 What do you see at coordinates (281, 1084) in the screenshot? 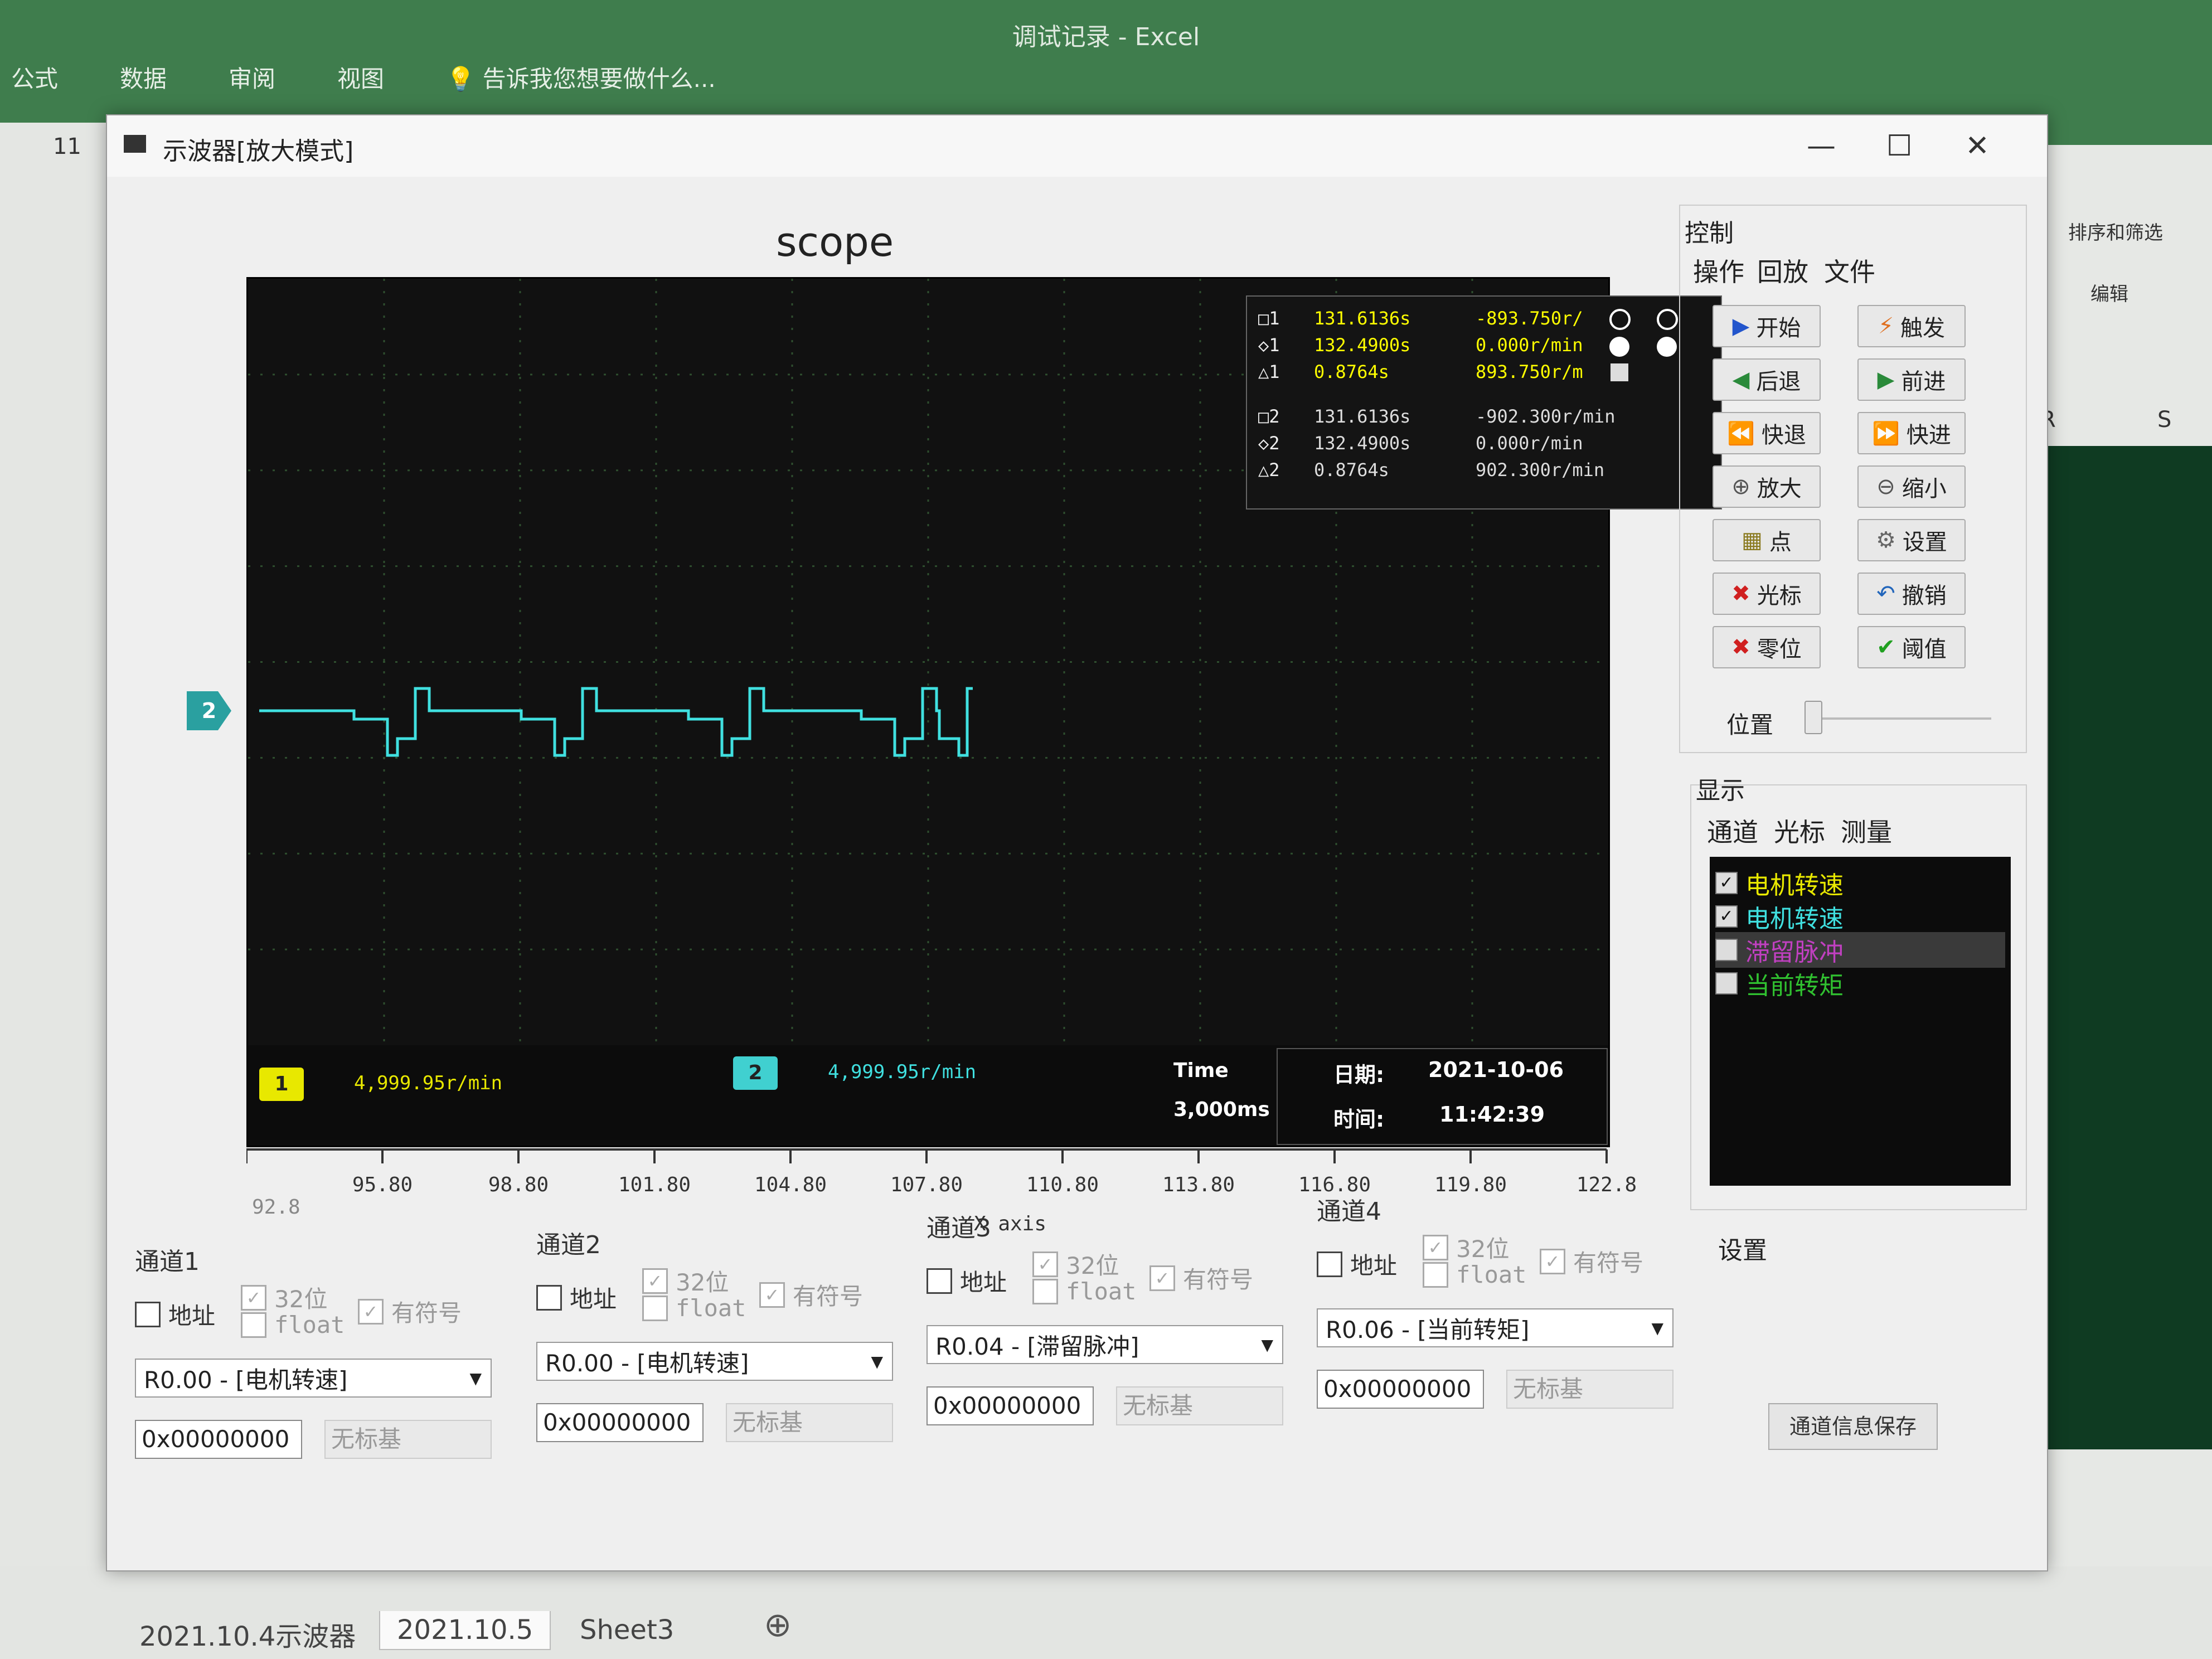
I see `channel-1-badge: 1` at bounding box center [281, 1084].